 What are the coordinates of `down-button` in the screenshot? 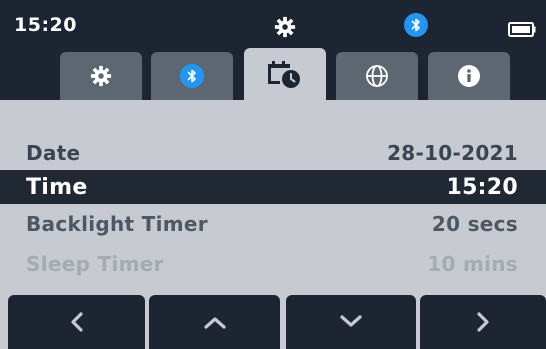 It's located at (351, 322).